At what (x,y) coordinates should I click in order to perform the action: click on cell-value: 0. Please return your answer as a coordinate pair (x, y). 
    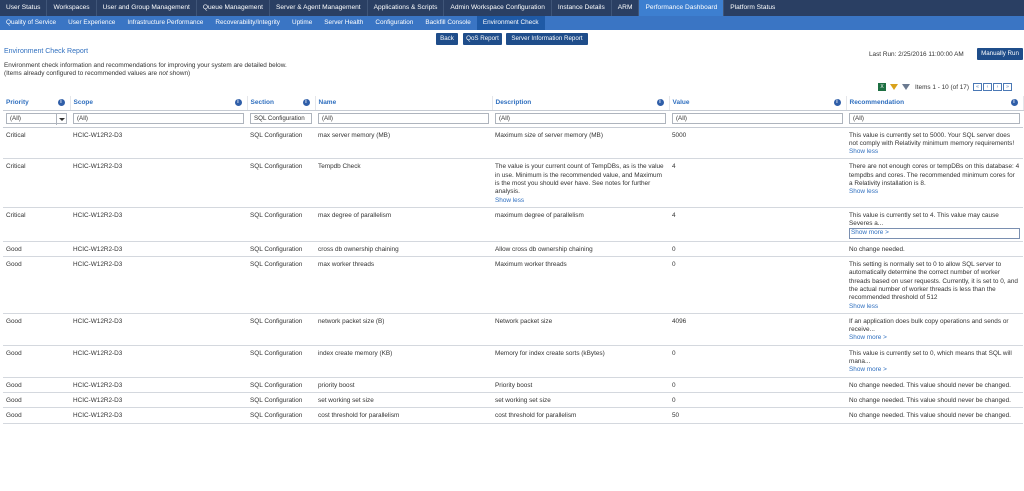
    Looking at the image, I should click on (757, 385).